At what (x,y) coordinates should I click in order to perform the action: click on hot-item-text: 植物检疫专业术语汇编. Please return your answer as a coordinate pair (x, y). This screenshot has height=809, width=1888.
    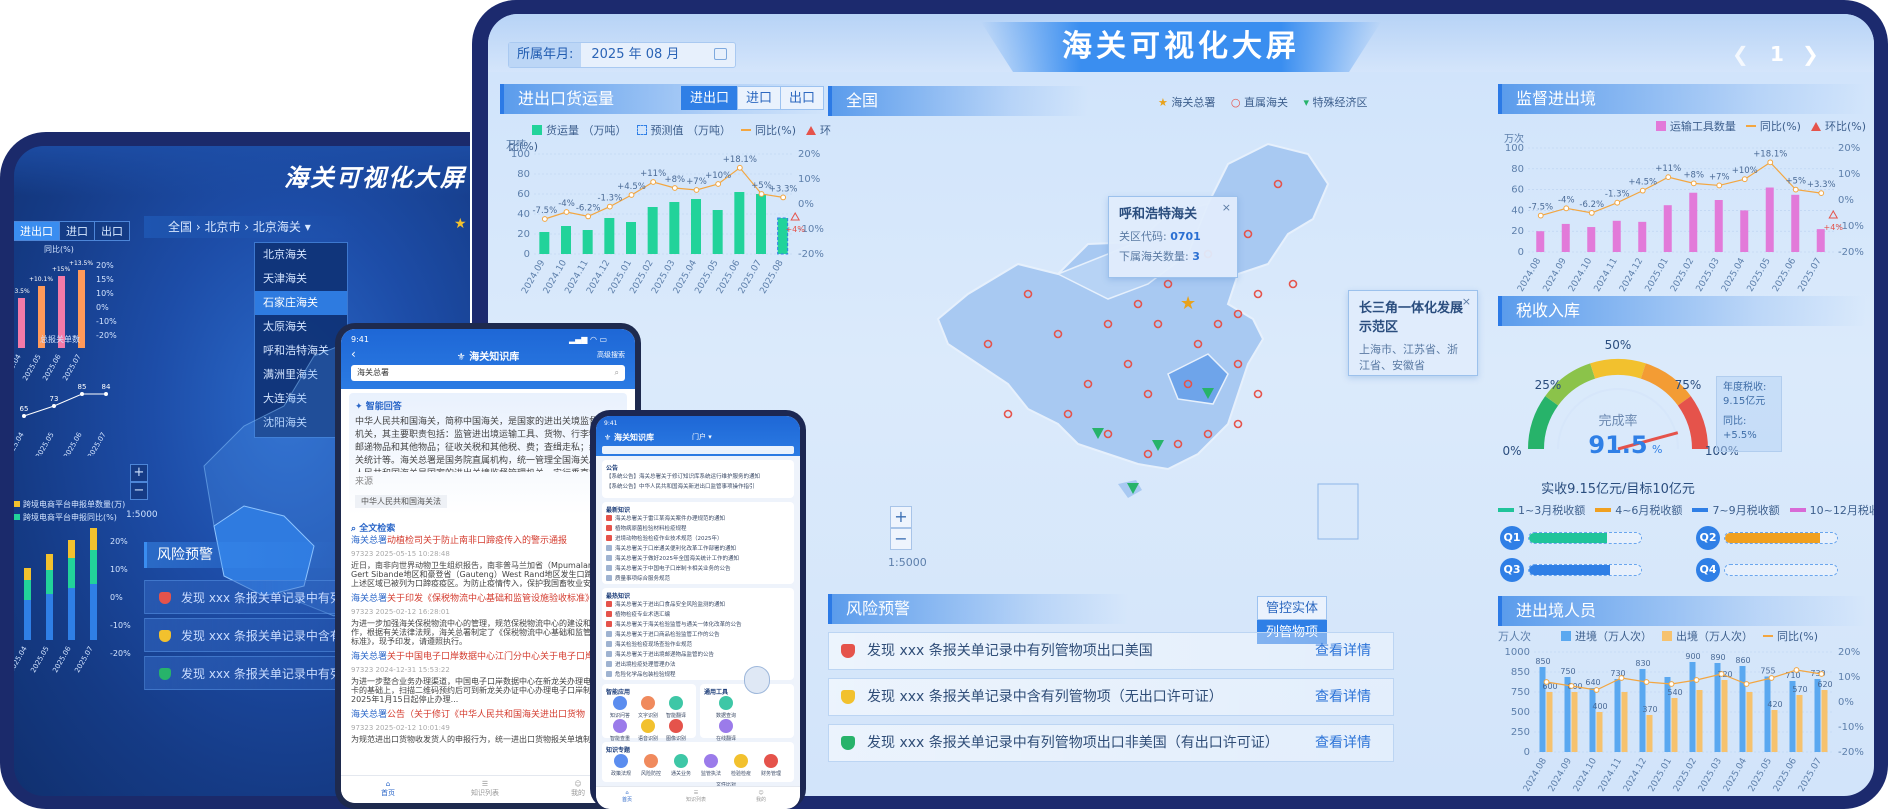
    Looking at the image, I should click on (643, 615).